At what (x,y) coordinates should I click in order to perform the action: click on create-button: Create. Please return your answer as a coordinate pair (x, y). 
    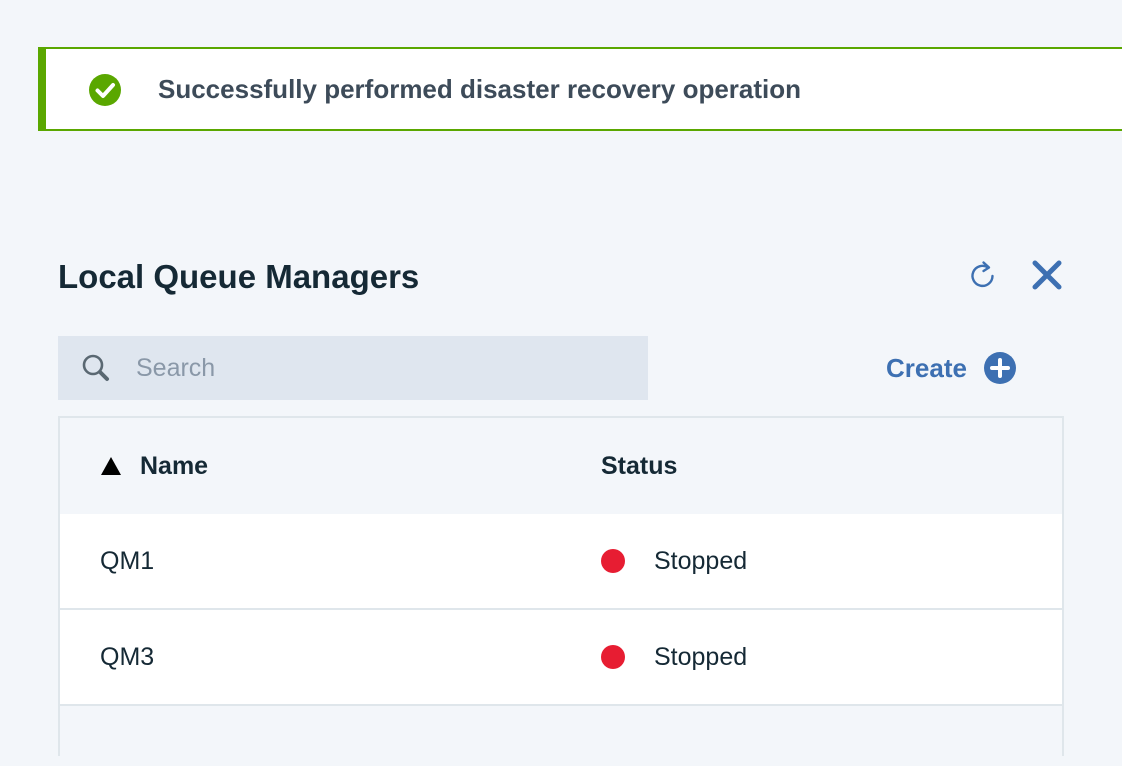
    Looking at the image, I should click on (951, 368).